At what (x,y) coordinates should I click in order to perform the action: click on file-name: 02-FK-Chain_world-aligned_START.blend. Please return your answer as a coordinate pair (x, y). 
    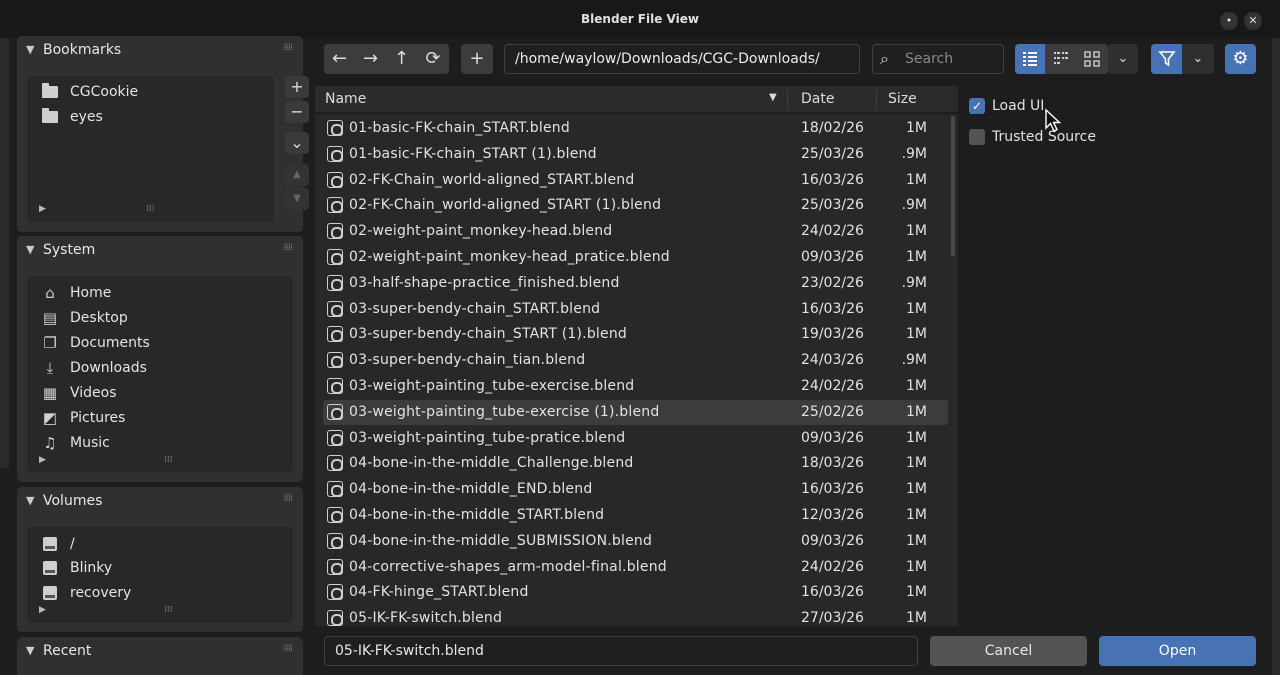
    Looking at the image, I should click on (492, 179).